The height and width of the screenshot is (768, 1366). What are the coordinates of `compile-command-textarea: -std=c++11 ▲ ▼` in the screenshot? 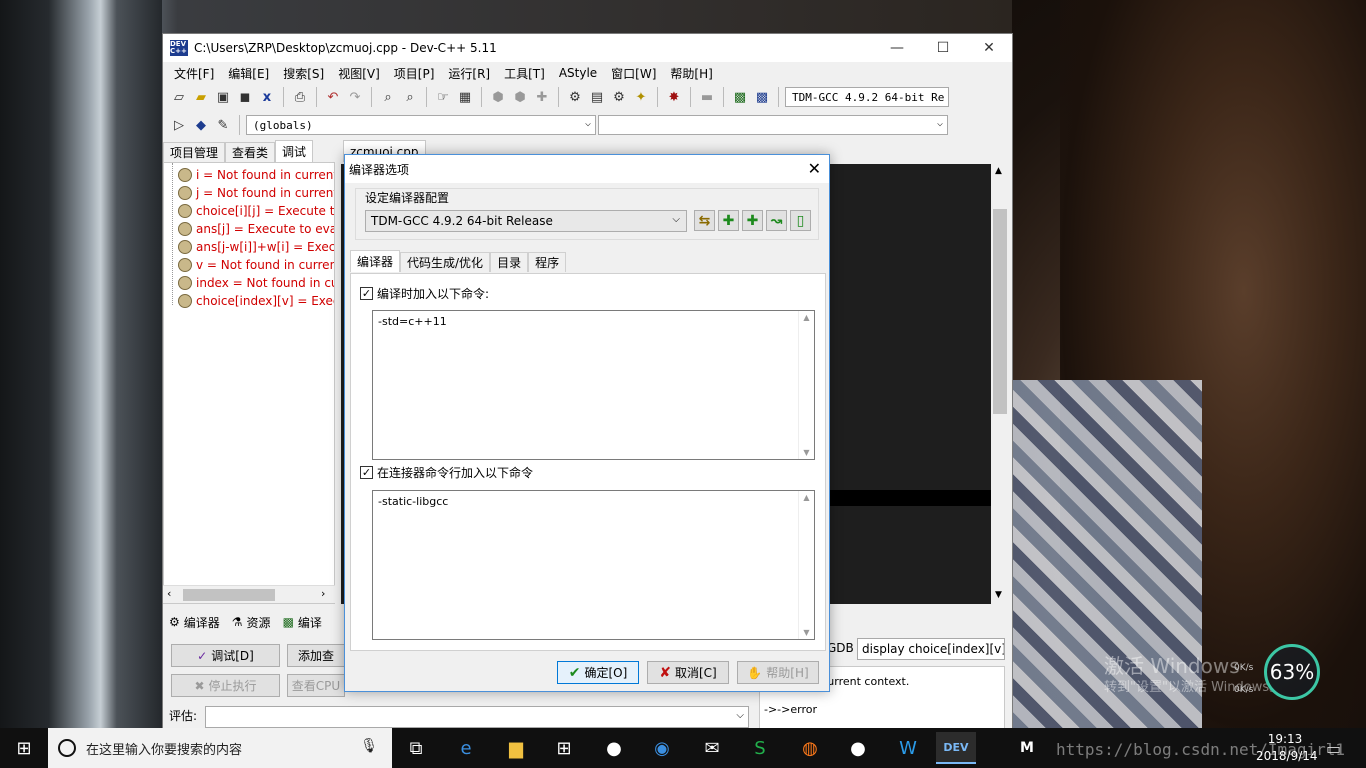 It's located at (593, 385).